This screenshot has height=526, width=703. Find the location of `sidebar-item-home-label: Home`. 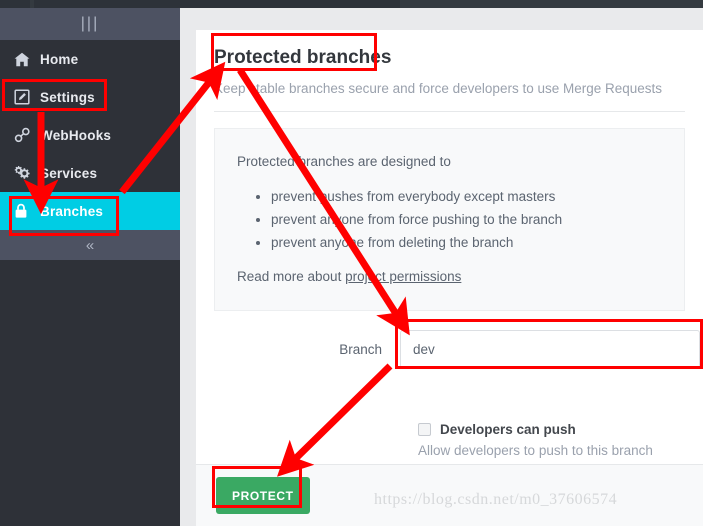

sidebar-item-home-label: Home is located at coordinates (59, 59).